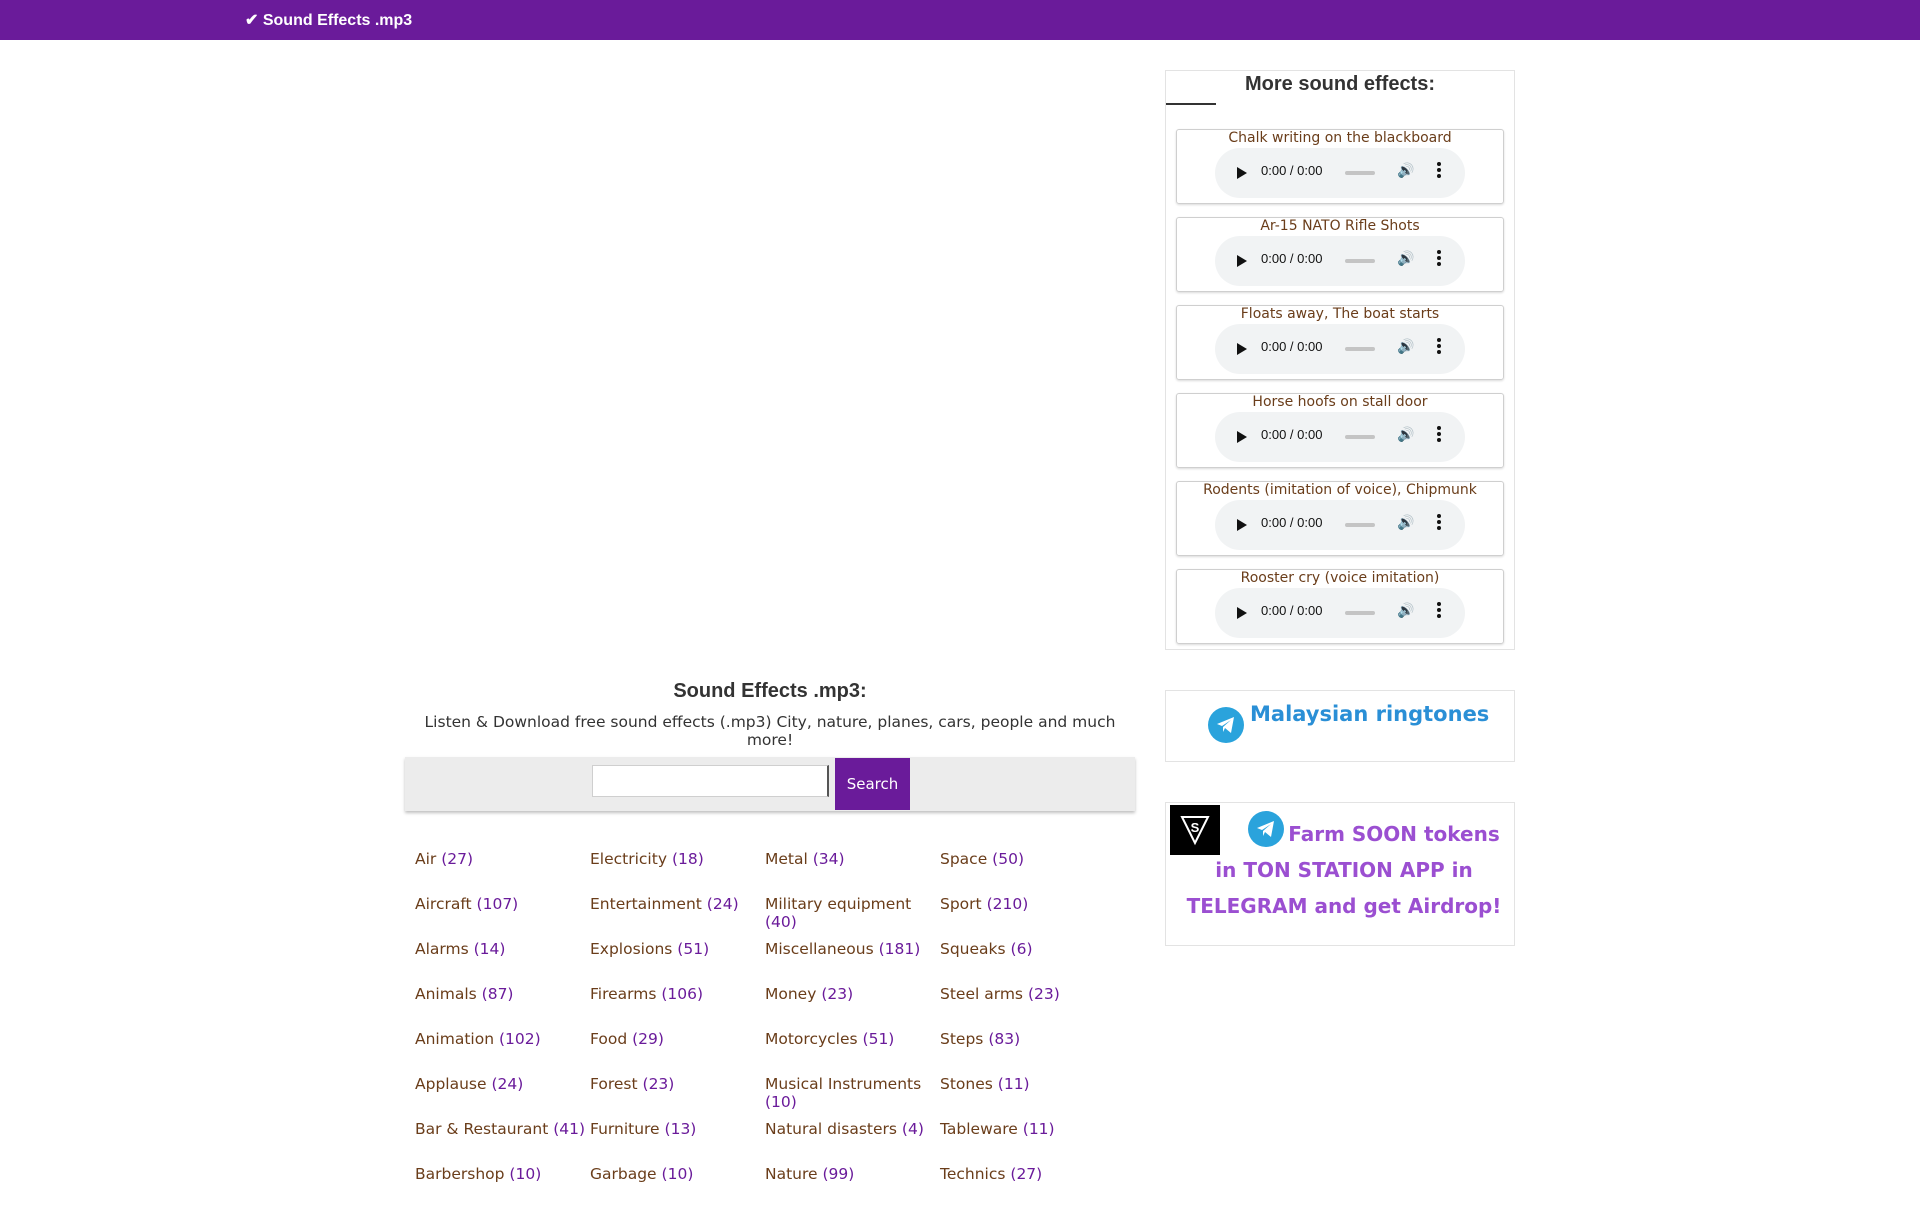 This screenshot has height=1210, width=1920. Describe the element at coordinates (328, 20) in the screenshot. I see `brand-link: ✔ Sound Effects .mp3` at that location.